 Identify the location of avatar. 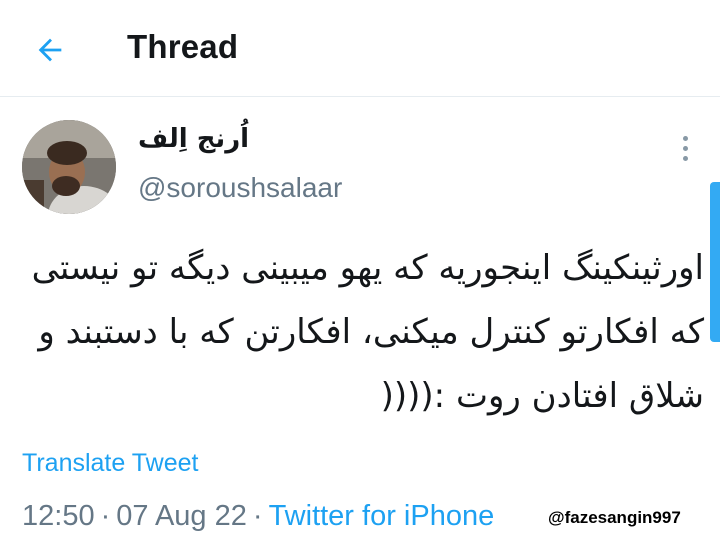
(69, 167).